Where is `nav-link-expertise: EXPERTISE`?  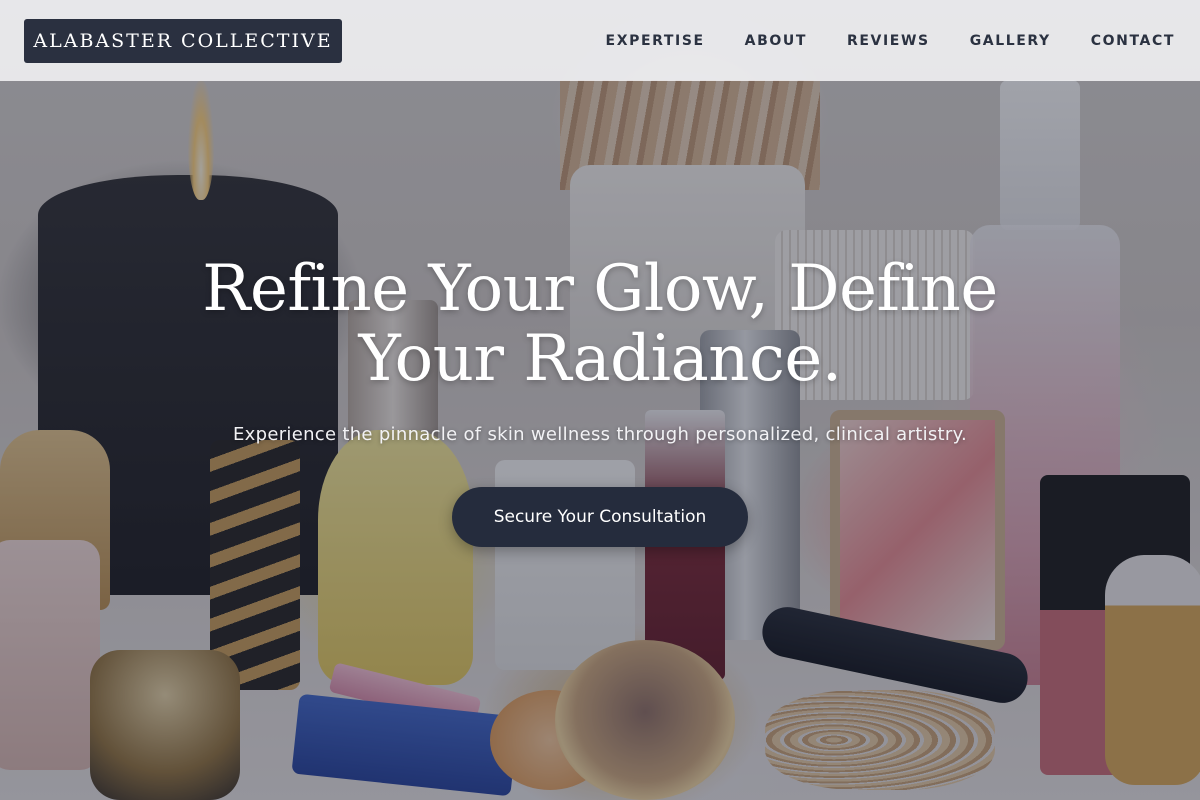
nav-link-expertise: EXPERTISE is located at coordinates (655, 41).